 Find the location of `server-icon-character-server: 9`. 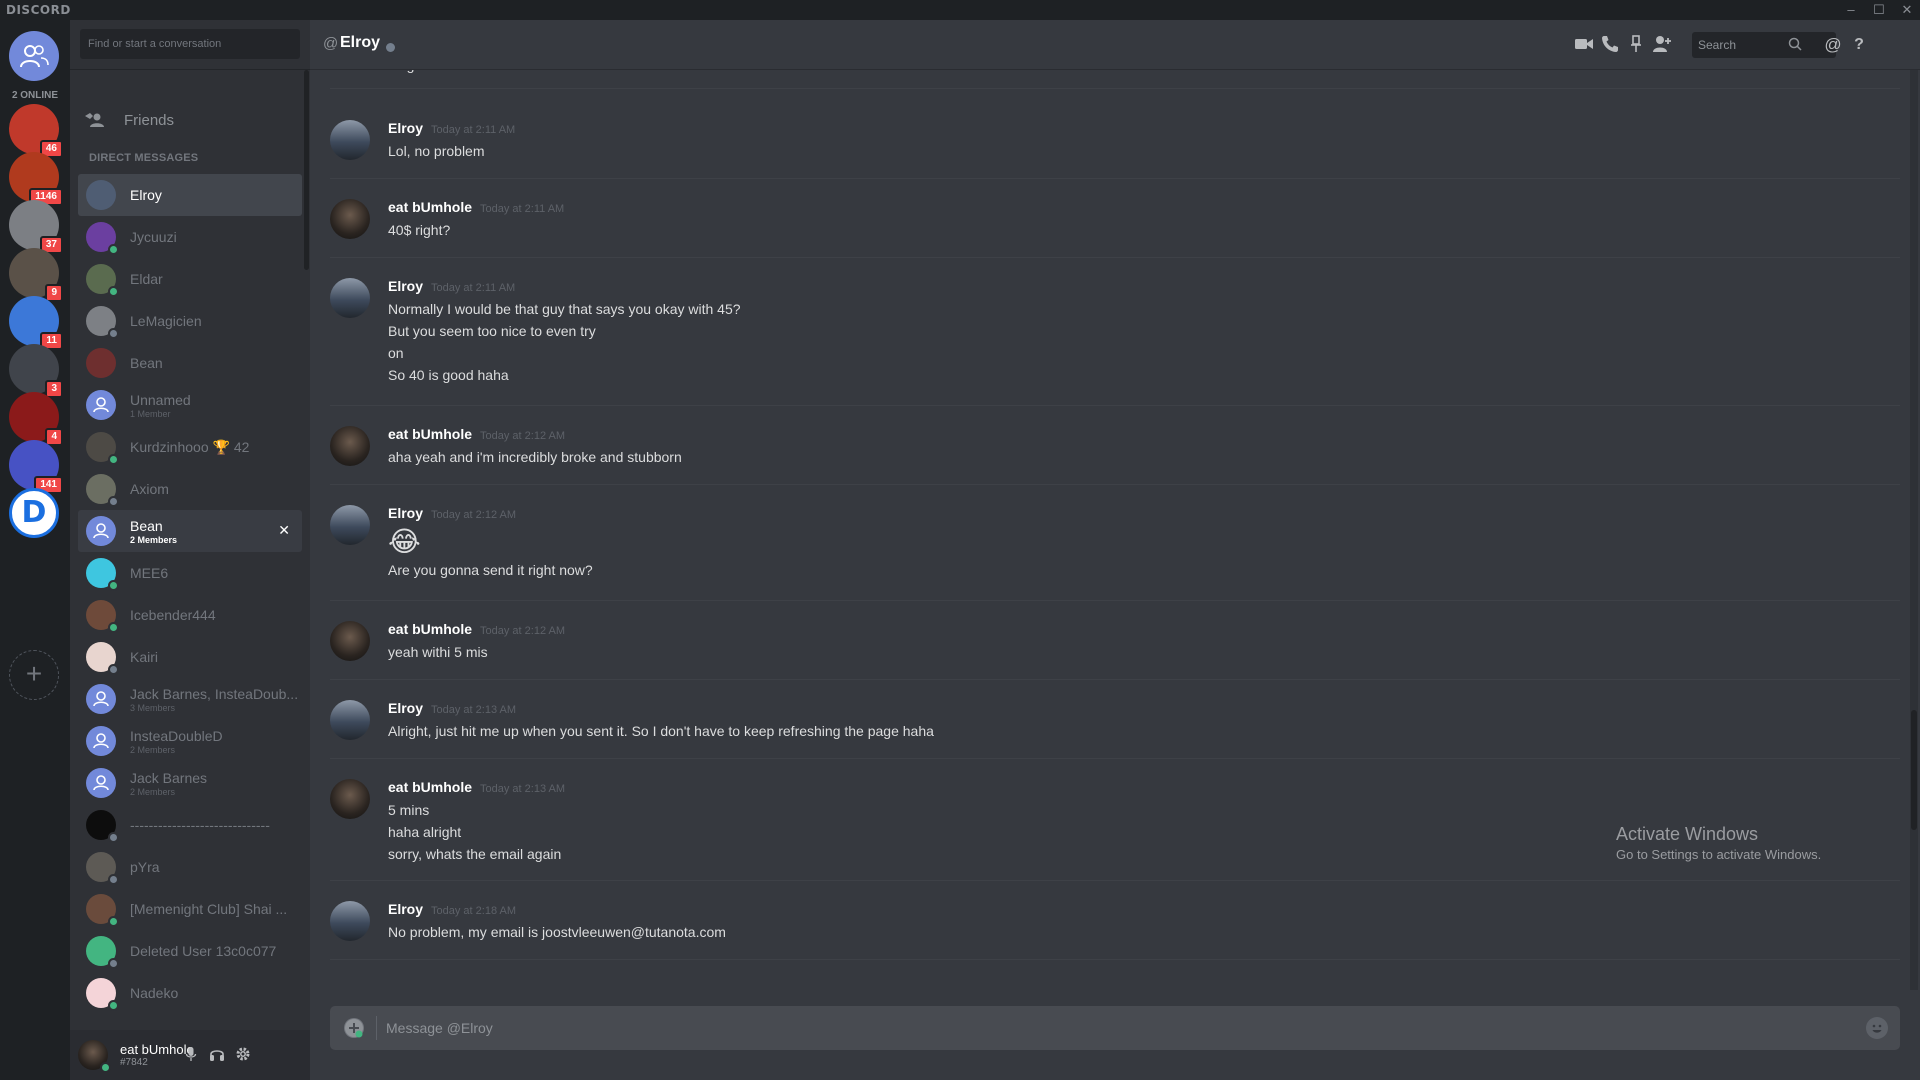

server-icon-character-server: 9 is located at coordinates (36, 275).